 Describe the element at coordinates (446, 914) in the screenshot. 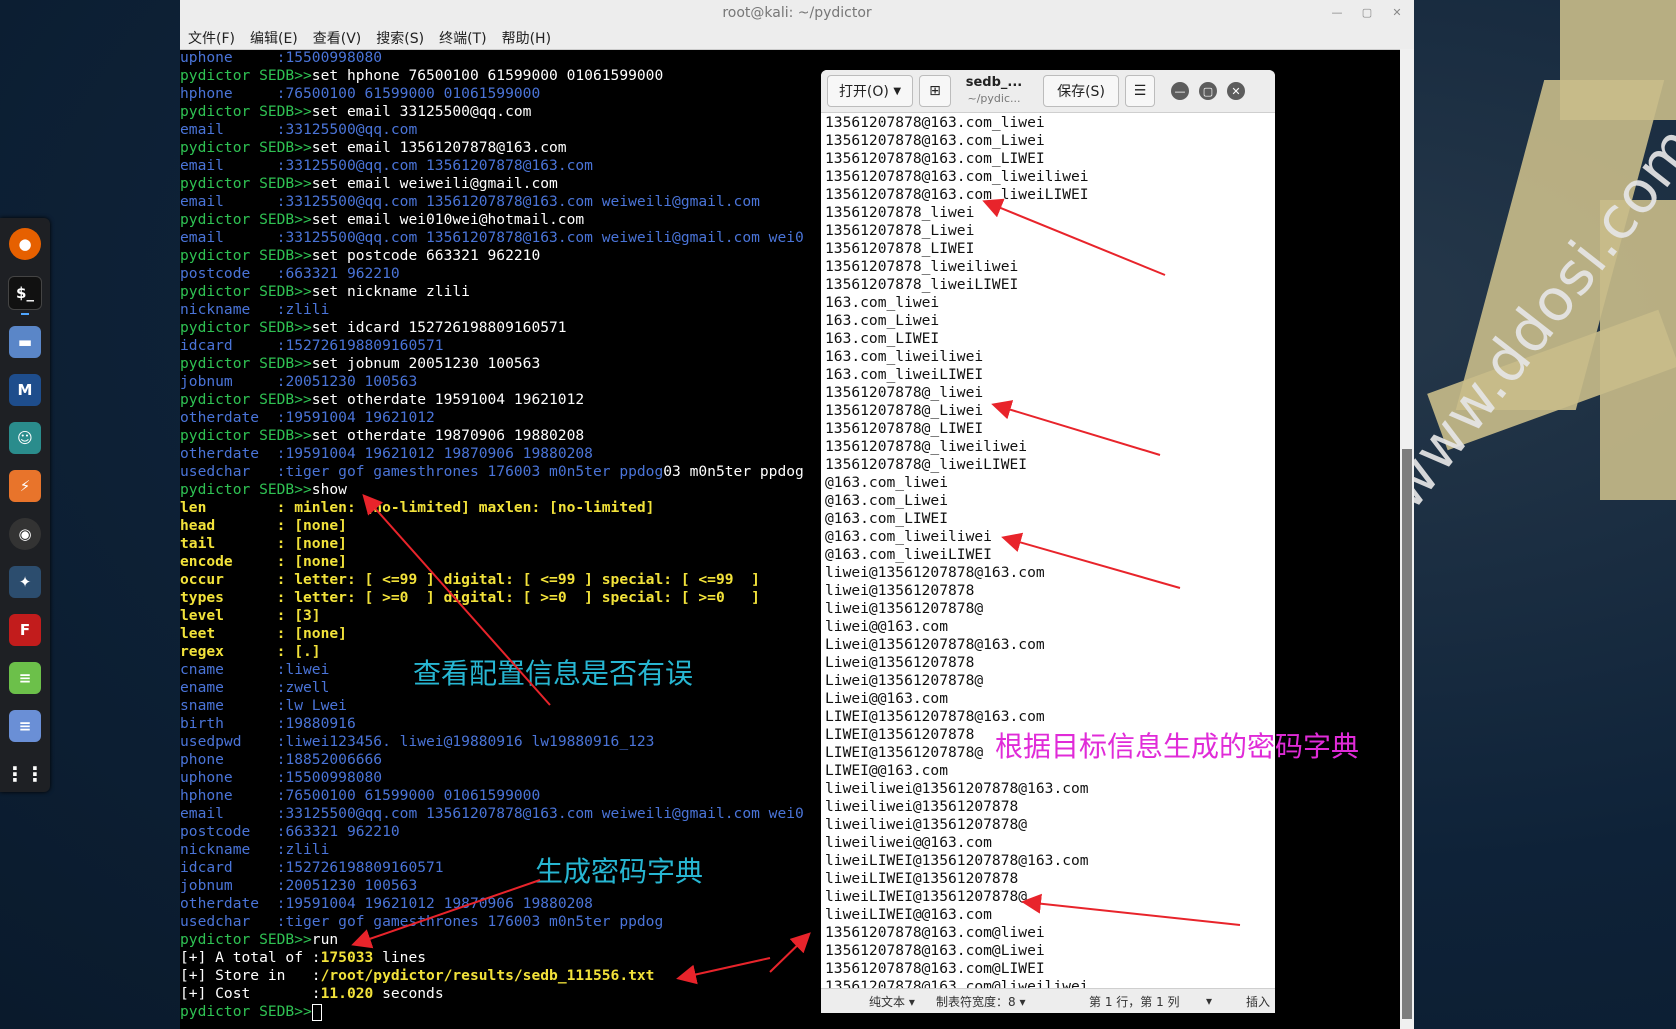

I see `arrow-run` at that location.